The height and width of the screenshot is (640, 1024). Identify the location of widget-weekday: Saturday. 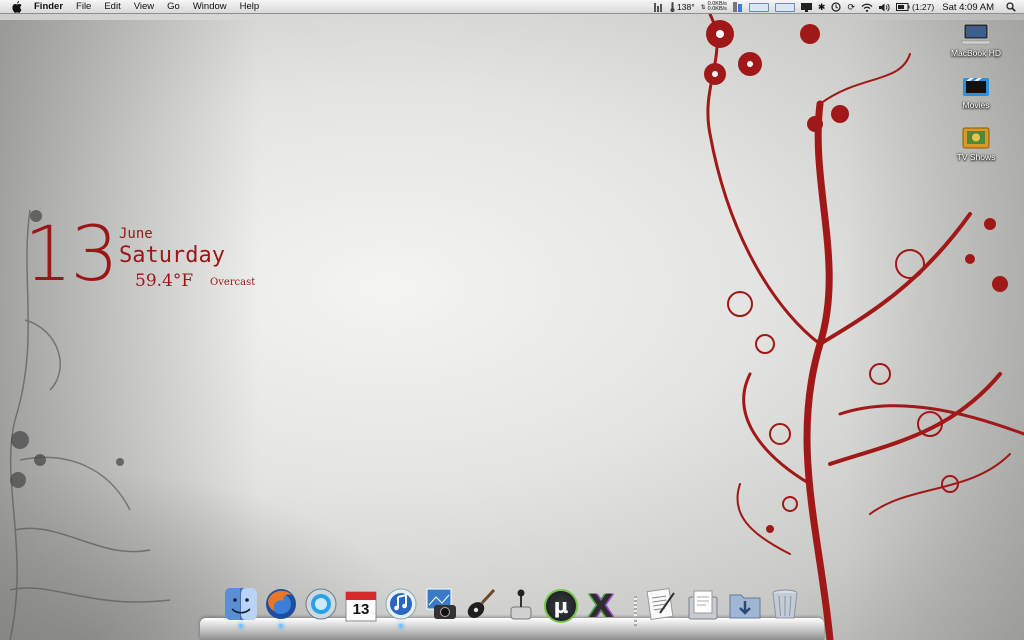
(172, 255).